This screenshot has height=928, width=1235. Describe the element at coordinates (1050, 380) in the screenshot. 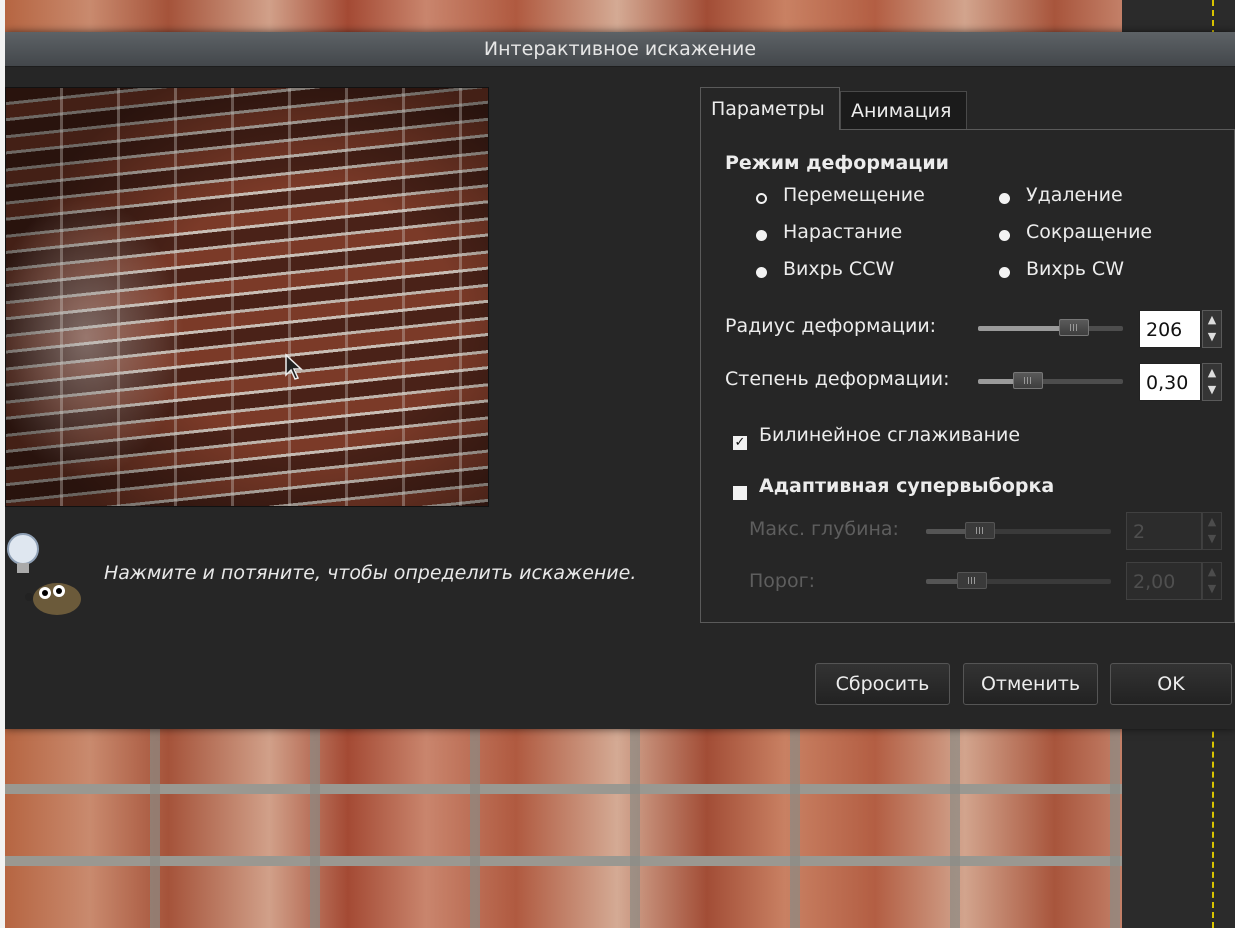

I see `amount-slider` at that location.